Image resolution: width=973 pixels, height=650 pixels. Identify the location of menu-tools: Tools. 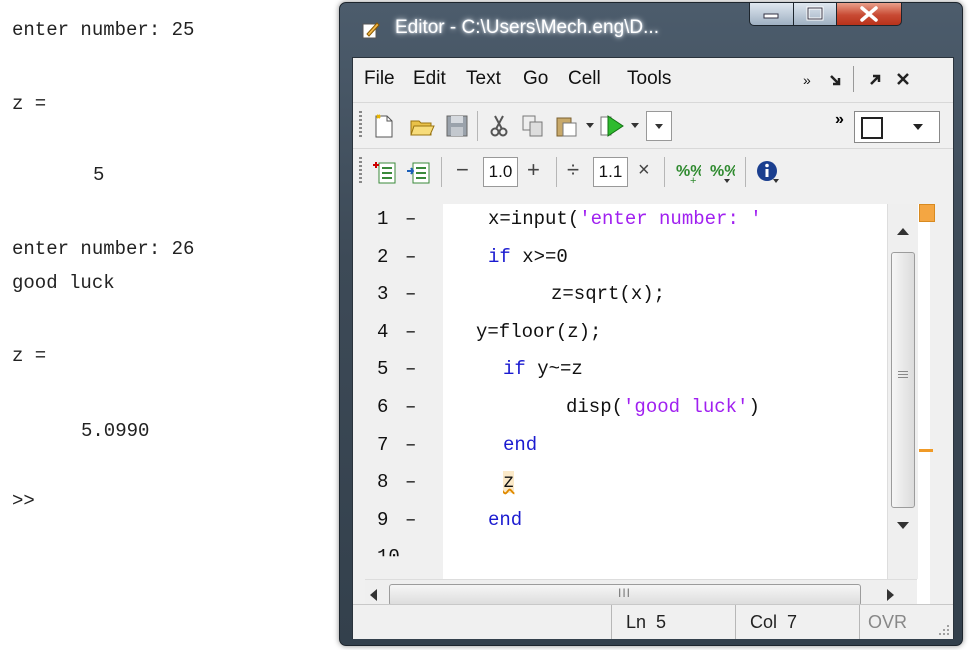
(649, 79).